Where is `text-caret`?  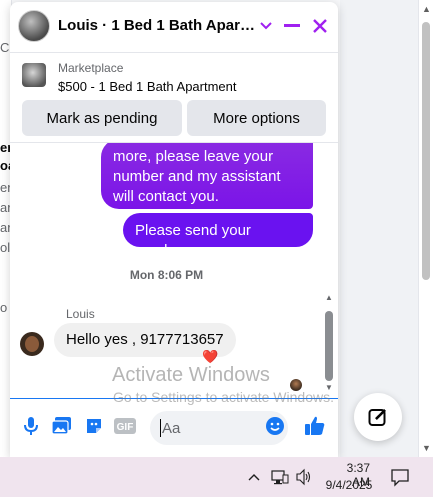
text-caret is located at coordinates (160, 428).